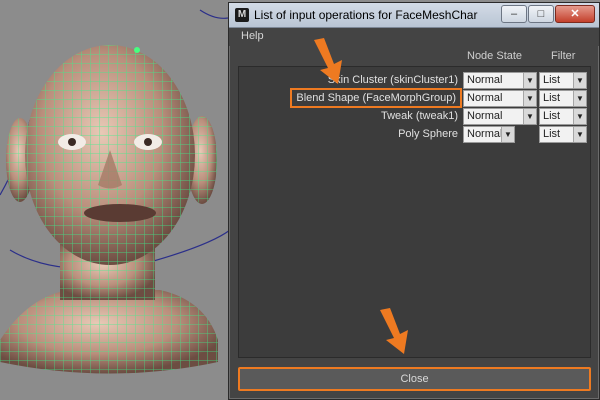 Image resolution: width=600 pixels, height=400 pixels. Describe the element at coordinates (376, 98) in the screenshot. I see `operation-label-highlighted: Blend Shape (FaceMorphGroup)` at that location.